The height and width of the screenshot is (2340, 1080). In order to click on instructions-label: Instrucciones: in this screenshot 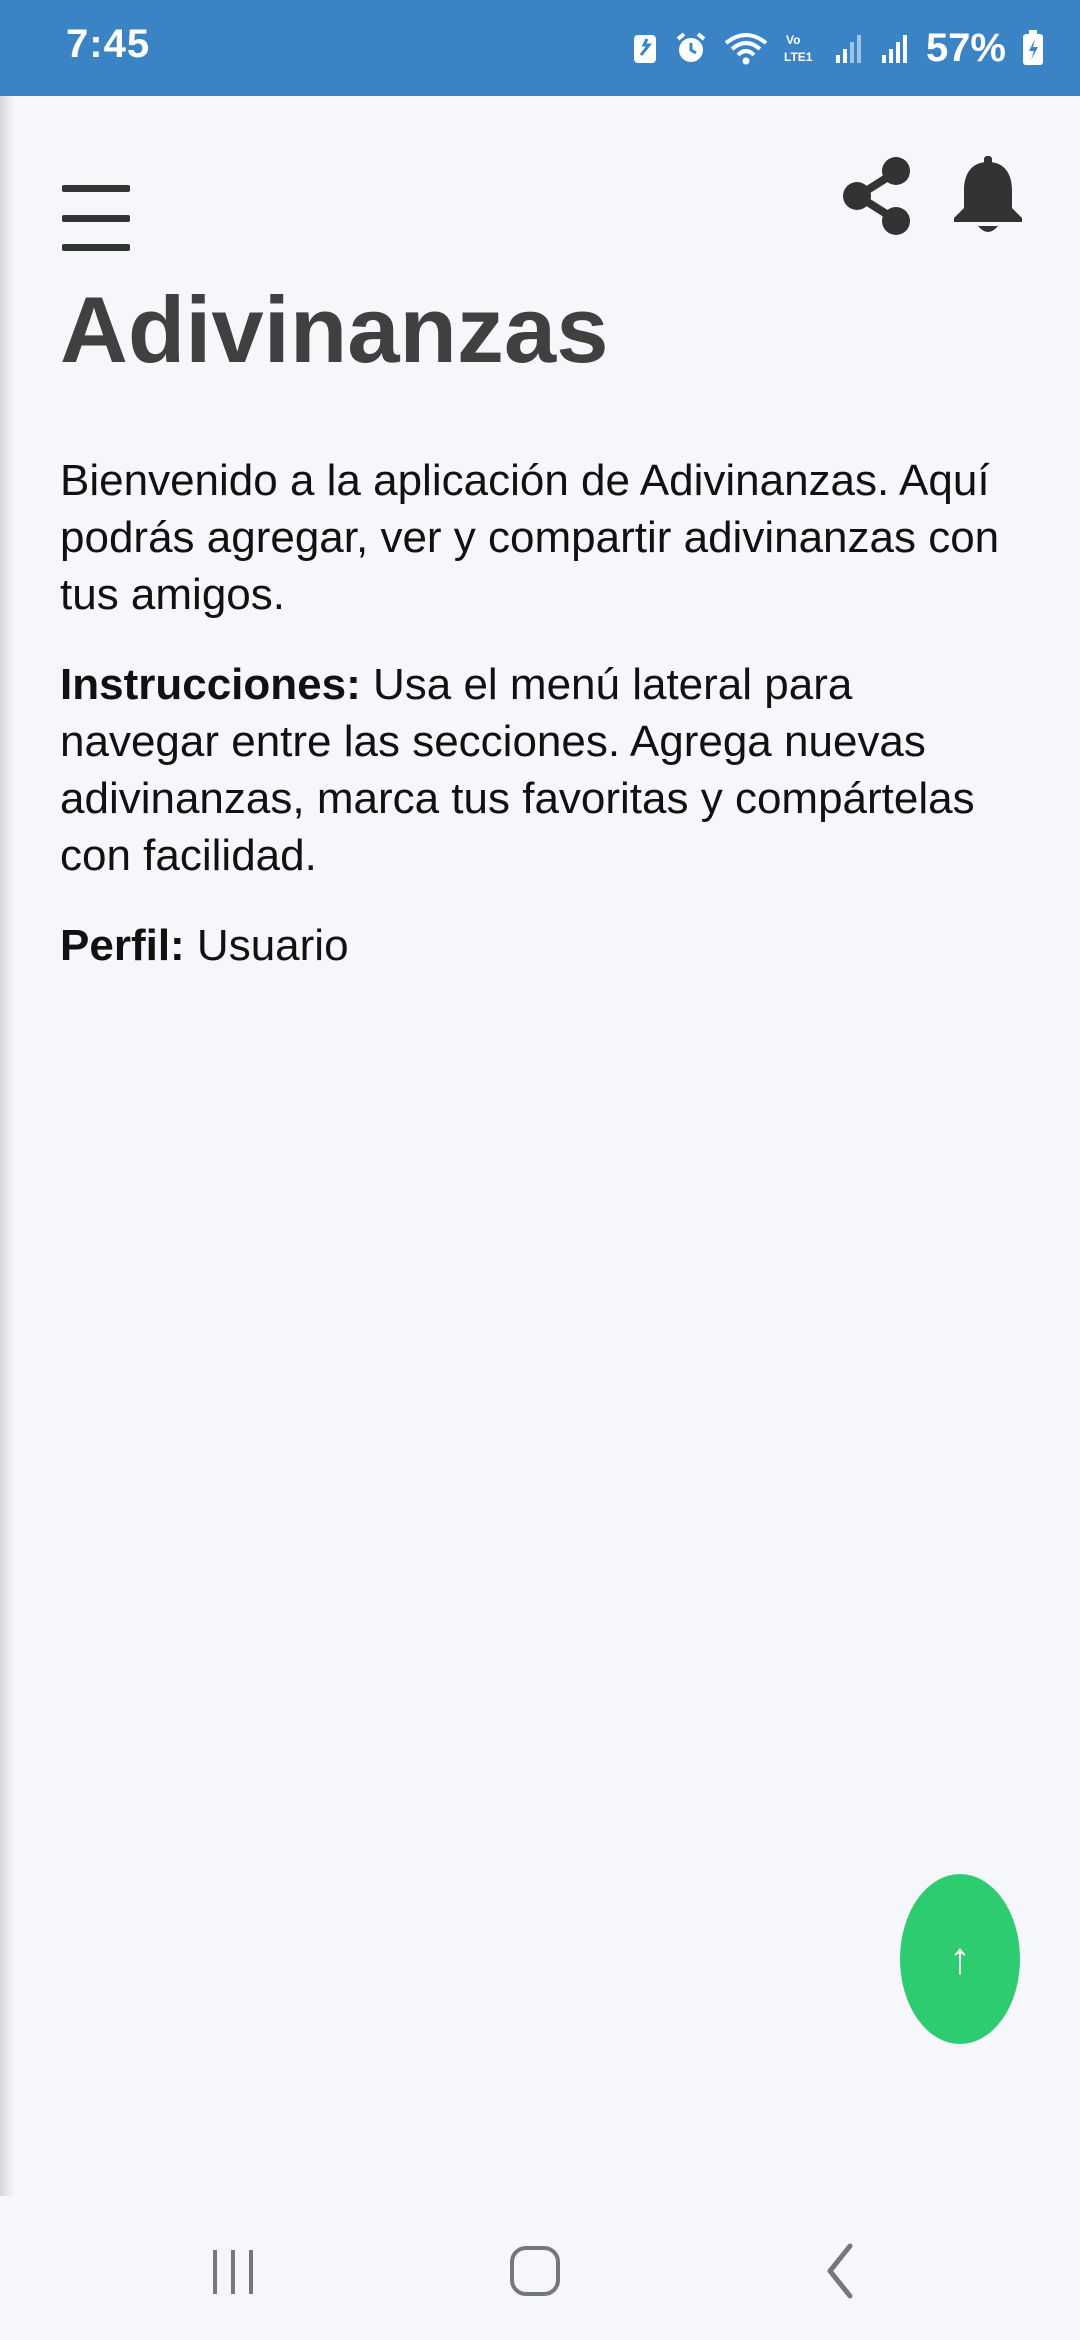, I will do `click(210, 684)`.